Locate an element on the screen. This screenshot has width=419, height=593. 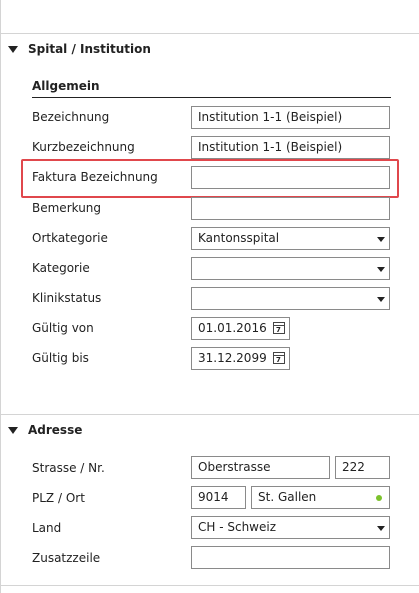
zusatzzeile-input is located at coordinates (290, 557).